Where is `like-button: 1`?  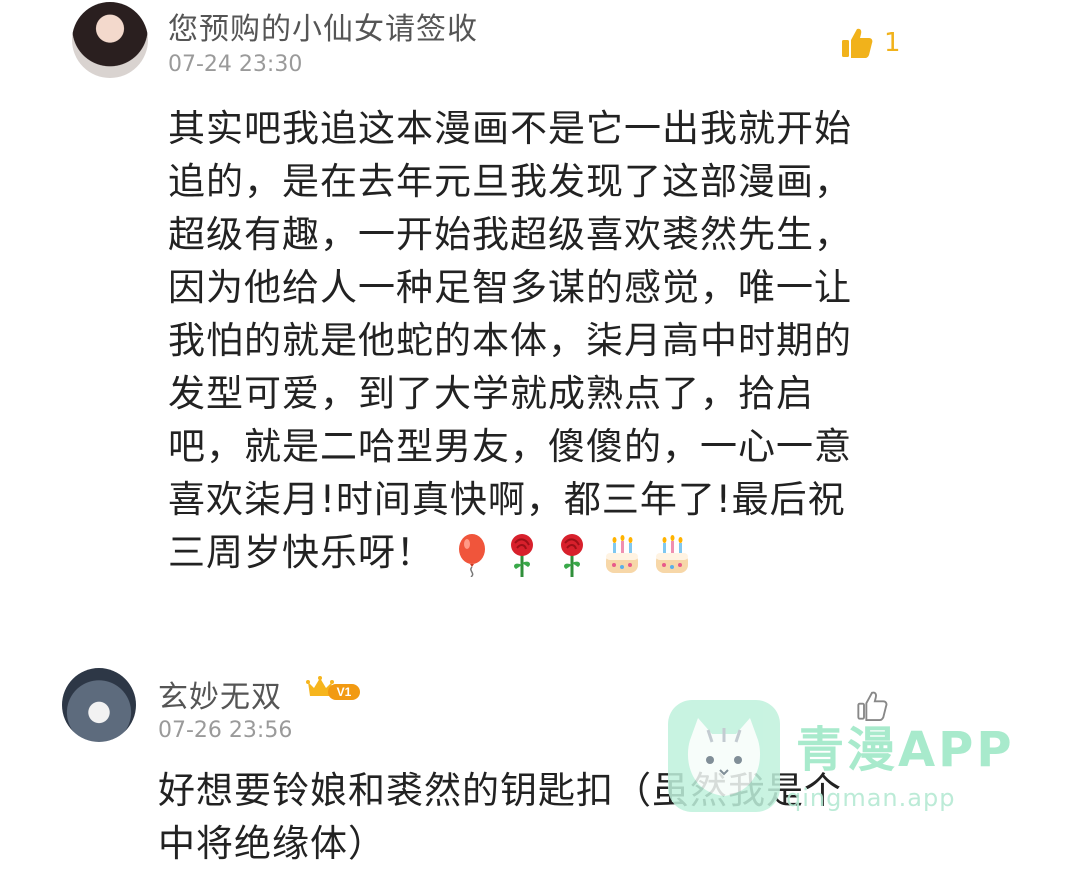 like-button: 1 is located at coordinates (870, 43).